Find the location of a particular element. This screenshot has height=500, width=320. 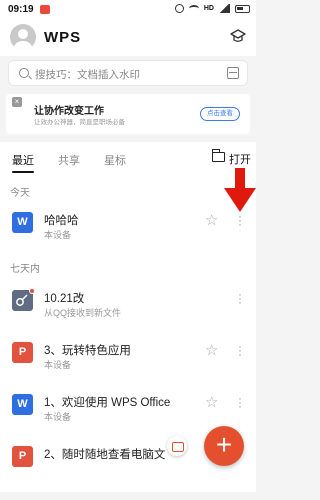

hd-label: HD is located at coordinates (208, 8).